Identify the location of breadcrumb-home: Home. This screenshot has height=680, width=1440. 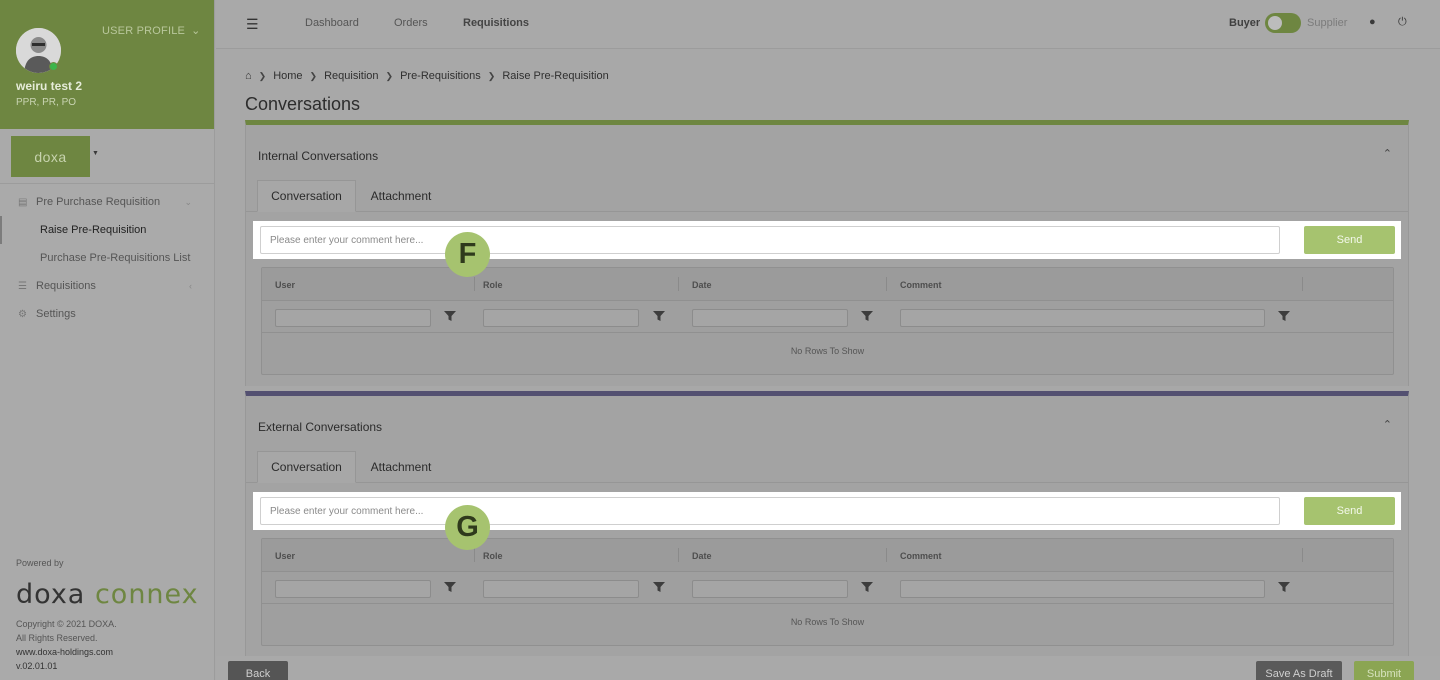
(287, 76).